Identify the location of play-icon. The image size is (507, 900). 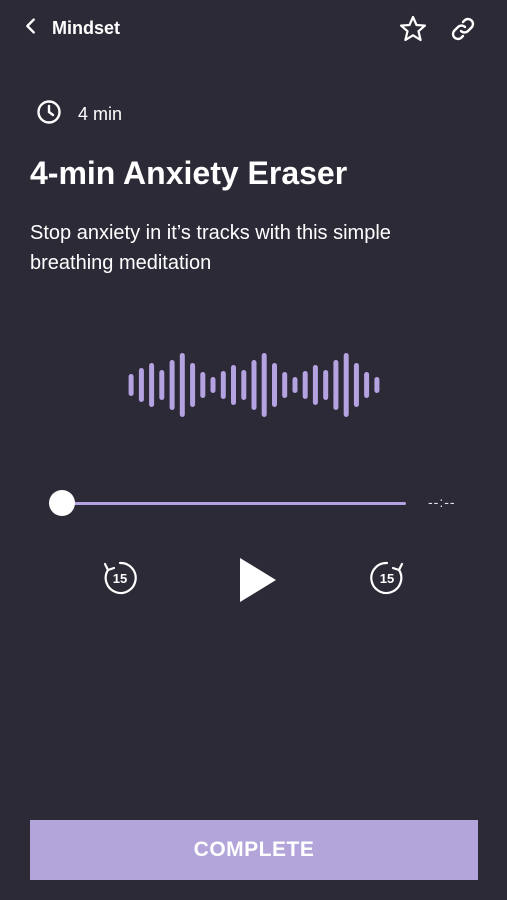
(258, 580).